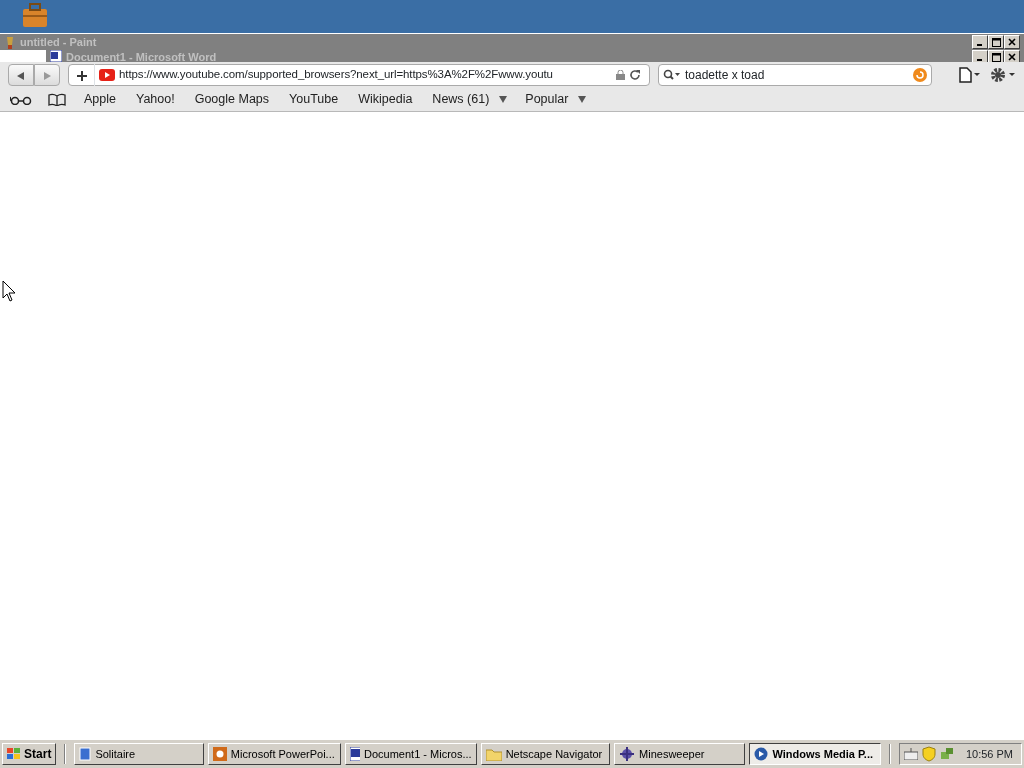 Image resolution: width=1024 pixels, height=768 pixels. I want to click on presentation-icon, so click(219, 754).